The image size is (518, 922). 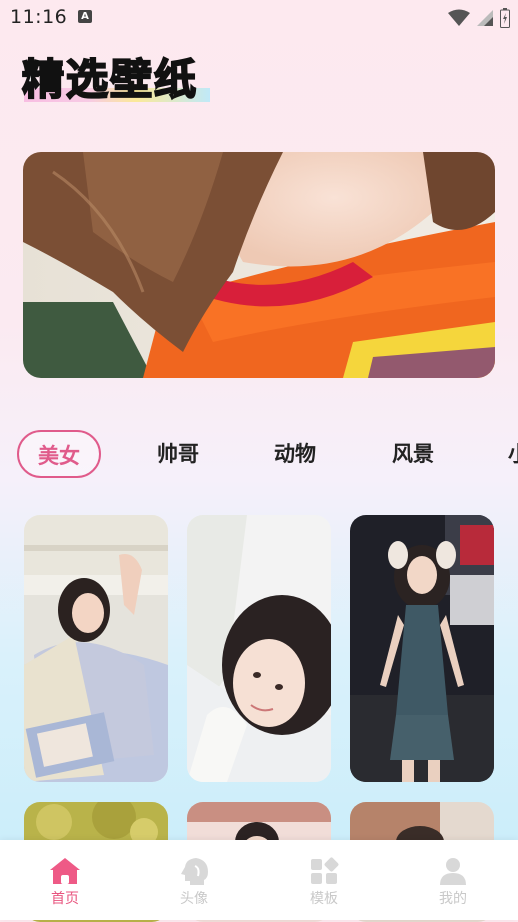 I want to click on home-icon, so click(x=65, y=871).